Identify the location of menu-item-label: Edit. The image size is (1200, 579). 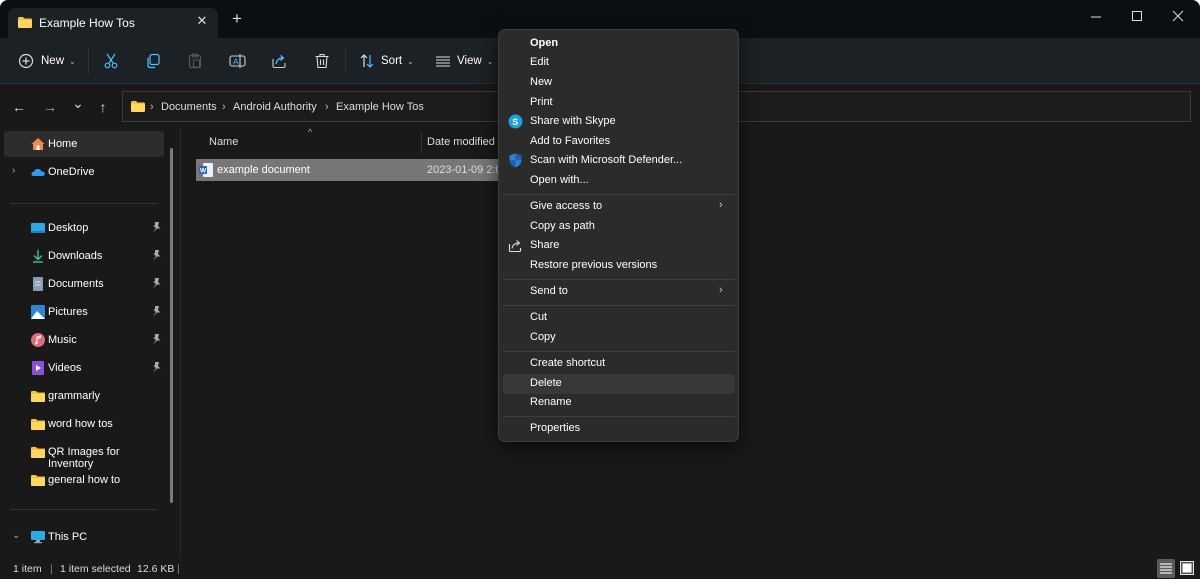
(539, 62).